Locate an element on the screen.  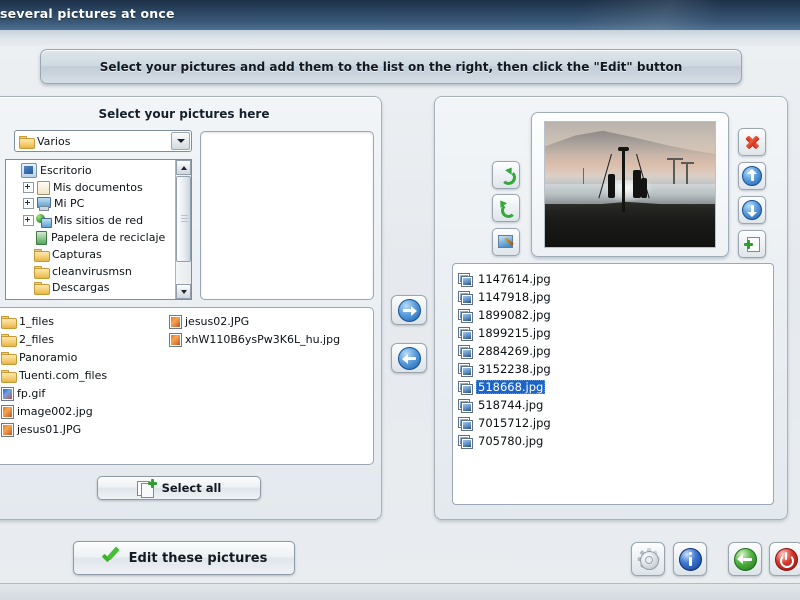
file-name: 518668.jpg is located at coordinates (511, 387).